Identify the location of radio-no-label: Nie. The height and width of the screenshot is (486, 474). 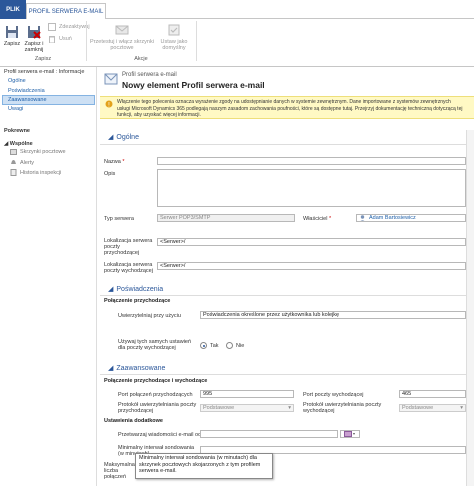
(240, 346).